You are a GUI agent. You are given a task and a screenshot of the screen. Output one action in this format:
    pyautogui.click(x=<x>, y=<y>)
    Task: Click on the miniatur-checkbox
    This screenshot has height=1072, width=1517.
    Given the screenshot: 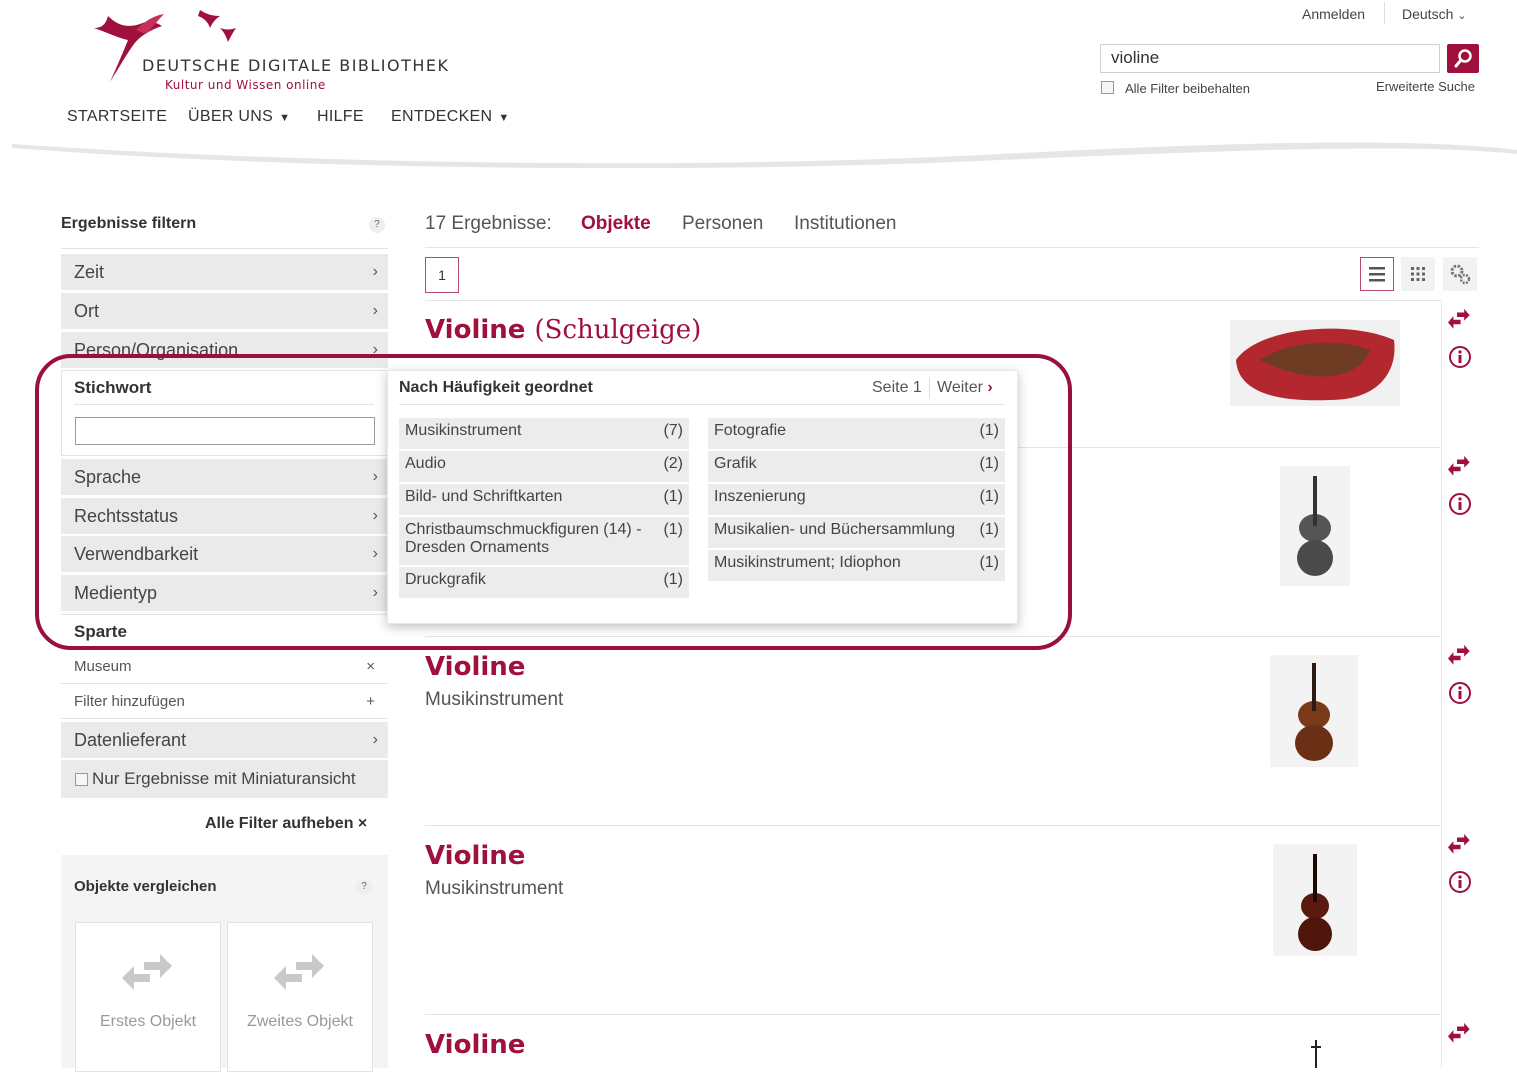 What is the action you would take?
    pyautogui.click(x=81, y=780)
    